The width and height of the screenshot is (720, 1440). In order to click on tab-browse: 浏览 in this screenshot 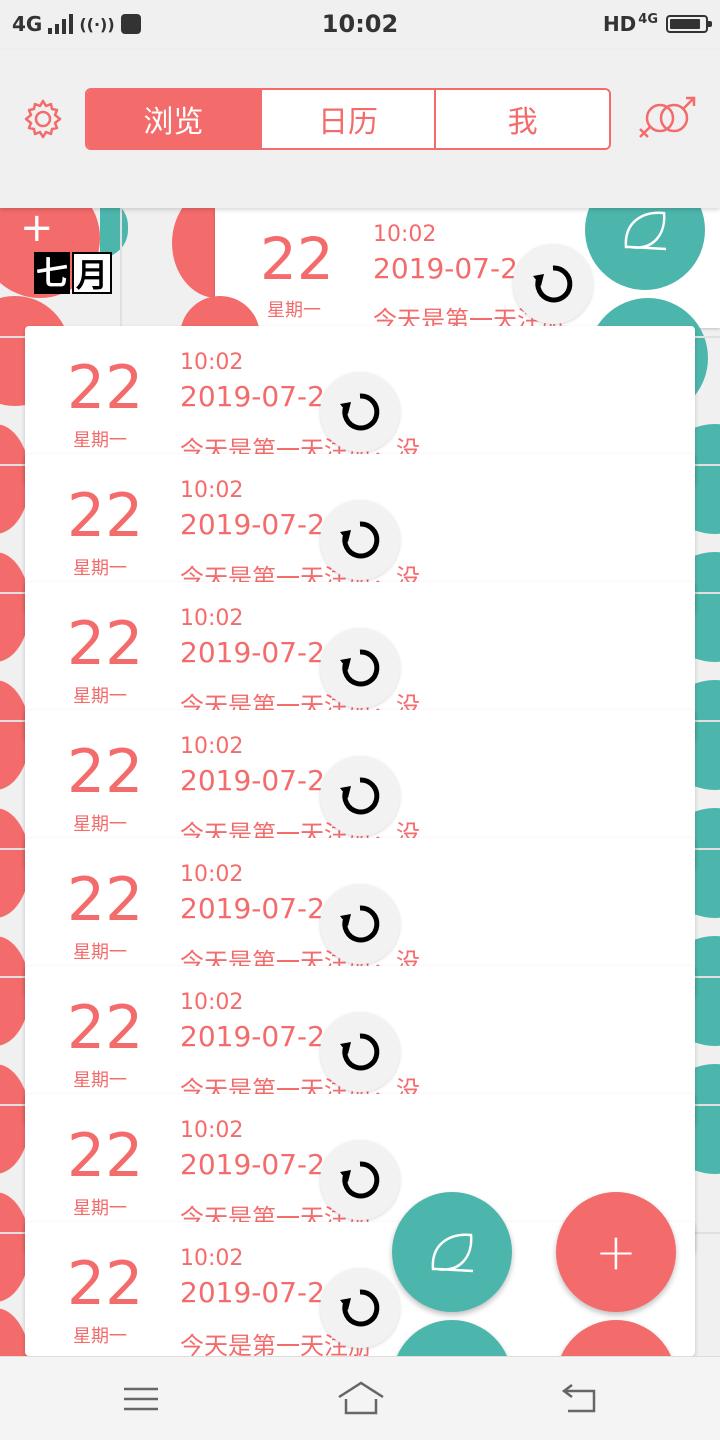, I will do `click(174, 119)`.